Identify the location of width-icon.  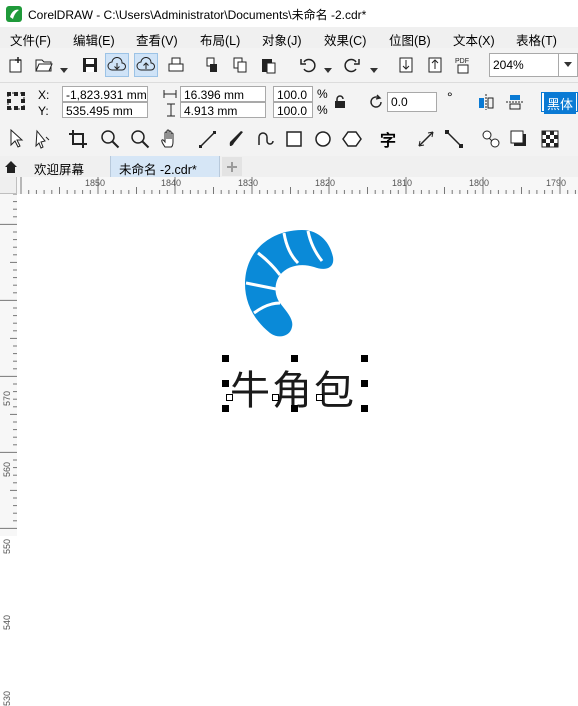
(170, 95).